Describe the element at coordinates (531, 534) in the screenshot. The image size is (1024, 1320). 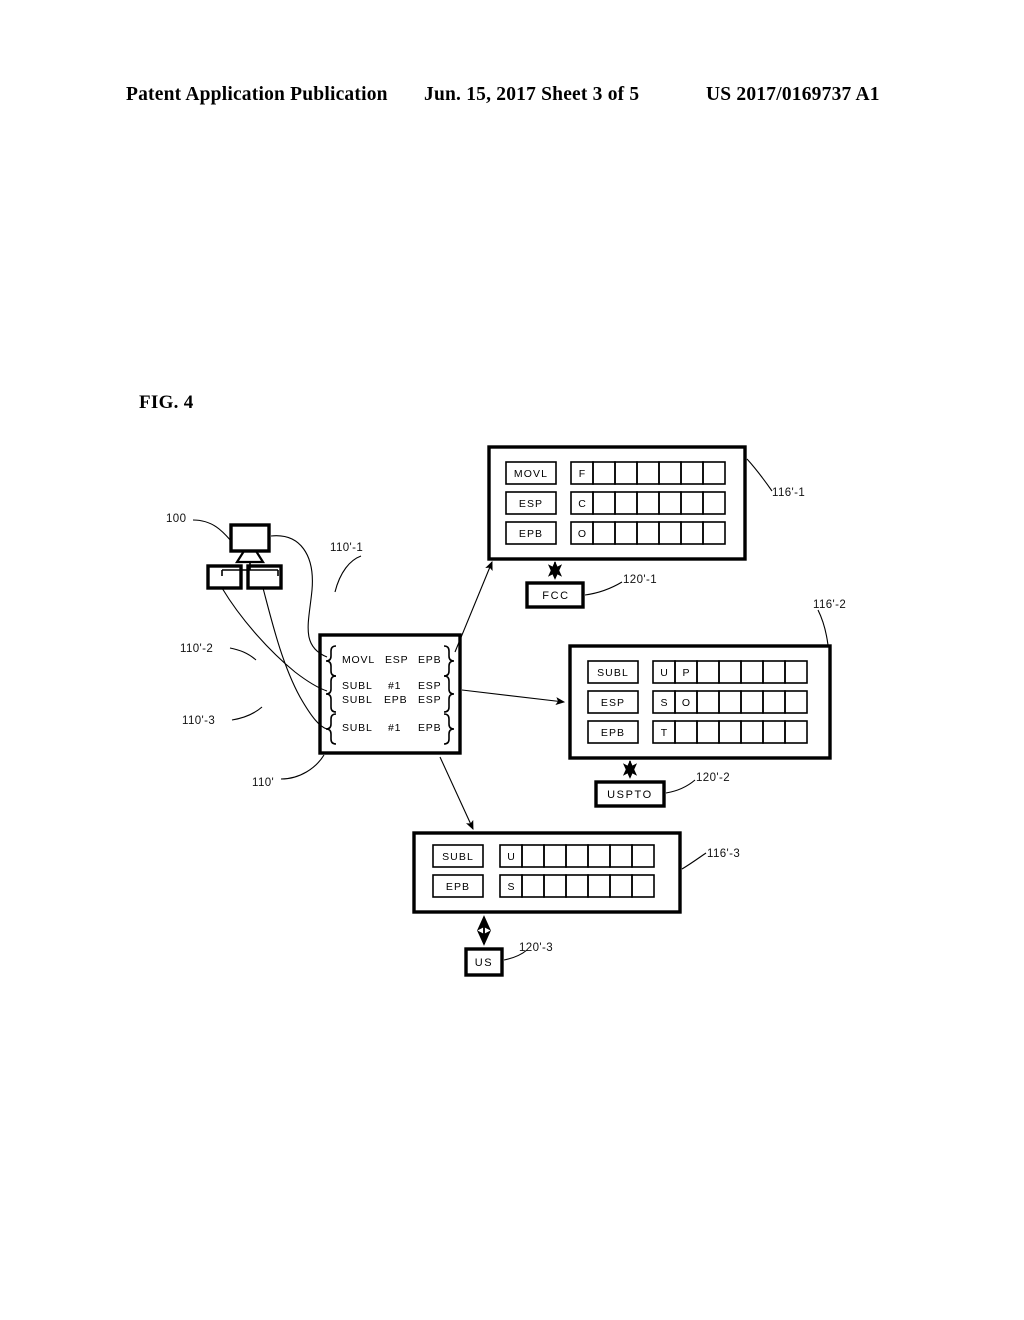
I see `block-1-row-3-label: EPB` at that location.